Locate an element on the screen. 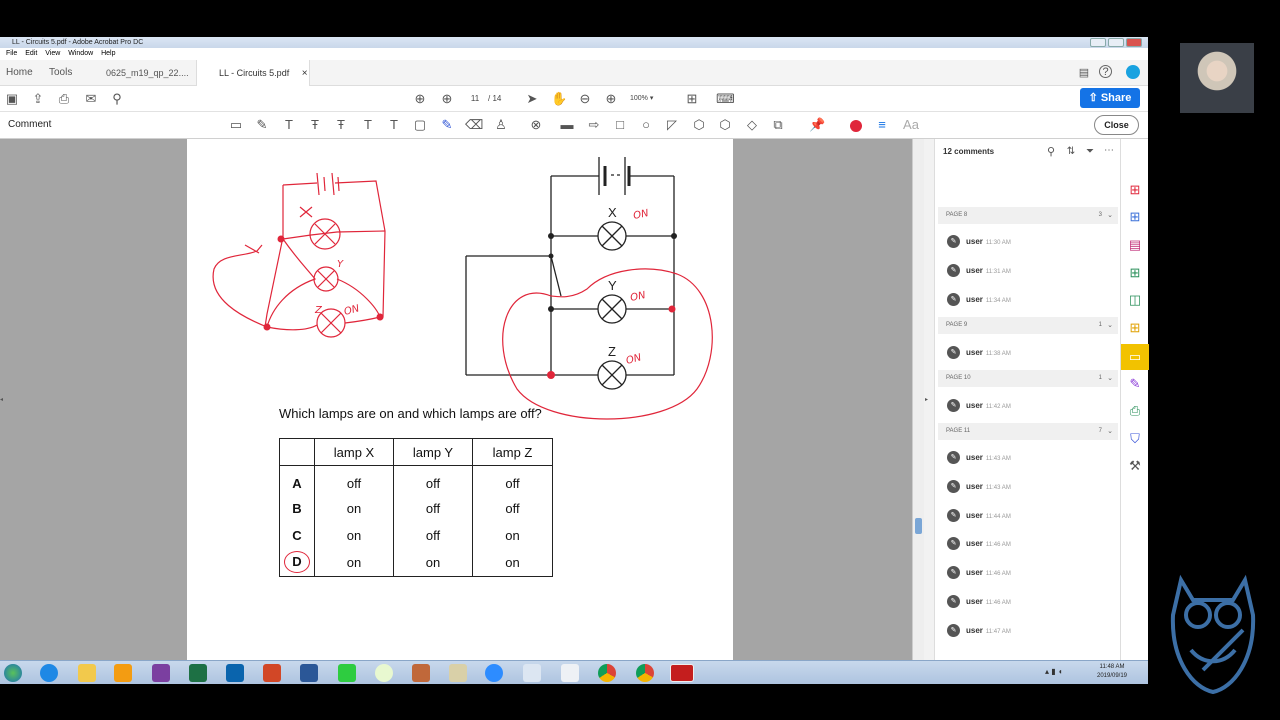 The image size is (1280, 720). font-properties-icon: Aa is located at coordinates (911, 125).